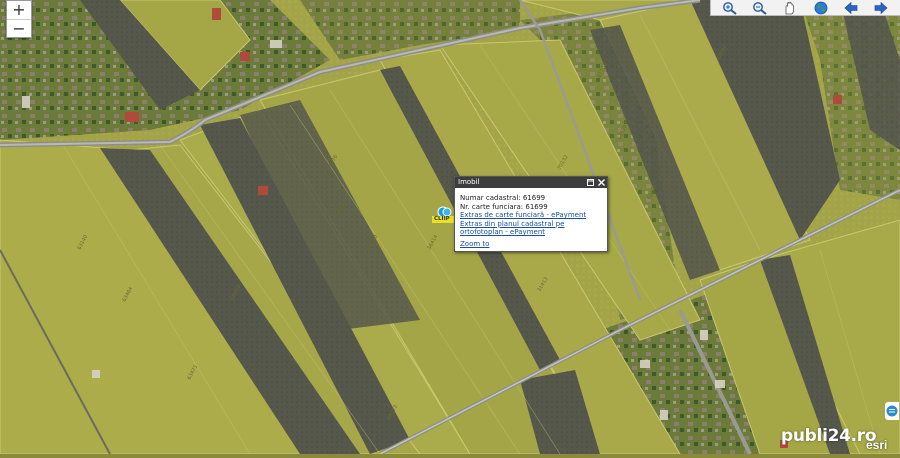 This screenshot has height=458, width=900. I want to click on marker-label: CLIIP, so click(442, 219).